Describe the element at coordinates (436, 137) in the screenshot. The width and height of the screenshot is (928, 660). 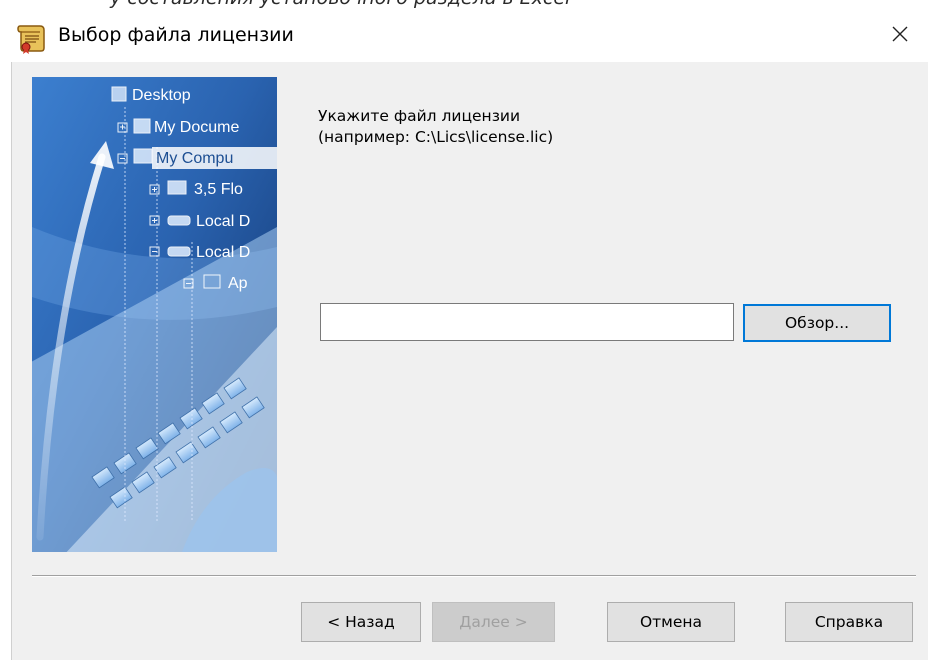
I see `instruction-line-2: (например: C:\Lics\license.lic)` at that location.